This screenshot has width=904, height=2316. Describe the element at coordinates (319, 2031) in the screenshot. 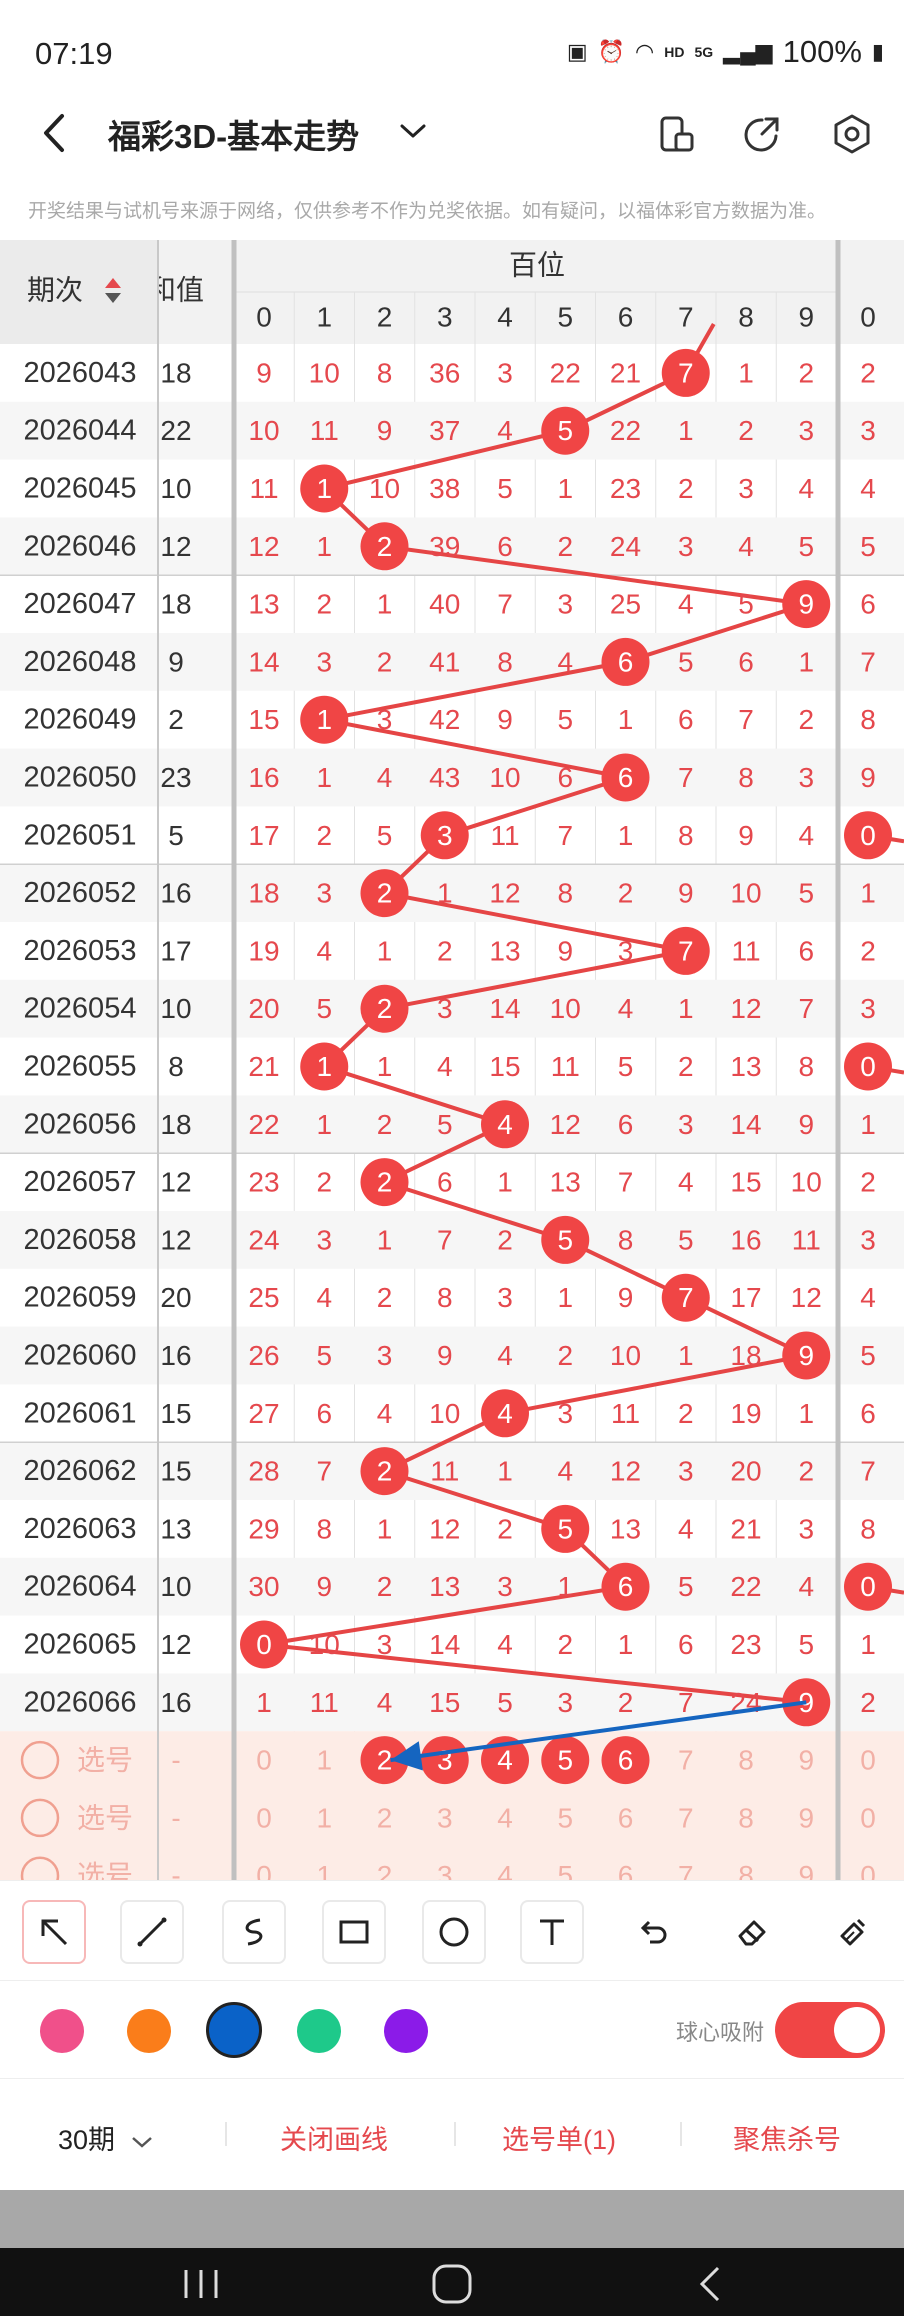

I see `color-swatch-green` at that location.